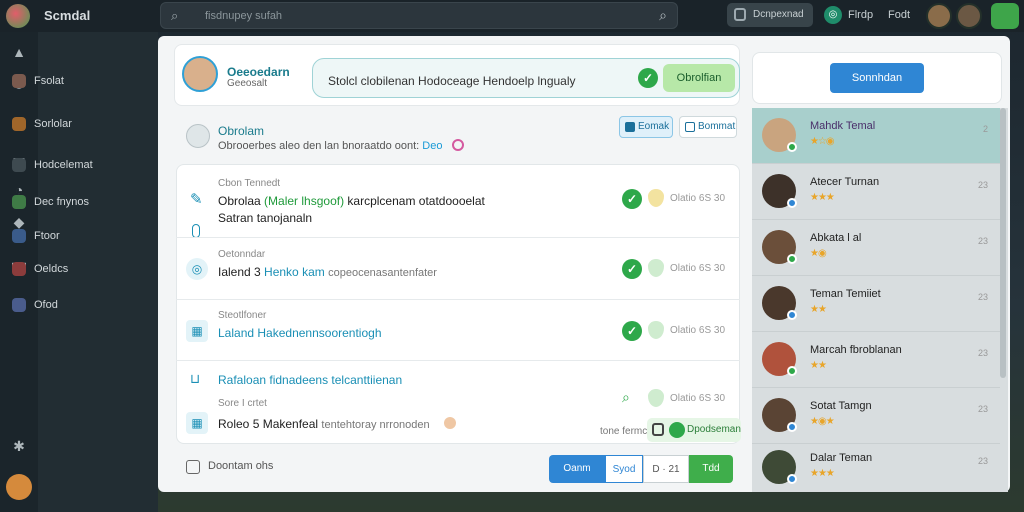  What do you see at coordinates (196, 231) in the screenshot?
I see `attachment-icon` at bounding box center [196, 231].